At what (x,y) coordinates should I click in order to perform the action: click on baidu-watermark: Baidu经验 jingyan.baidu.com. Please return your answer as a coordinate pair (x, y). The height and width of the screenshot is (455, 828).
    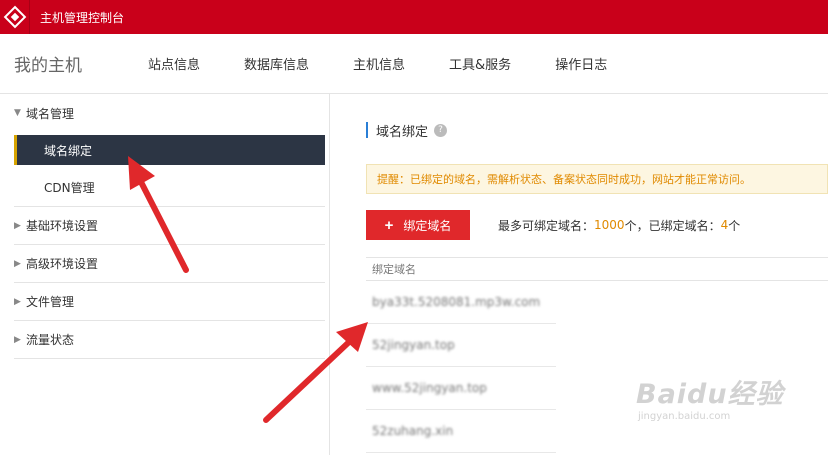
    Looking at the image, I should click on (710, 400).